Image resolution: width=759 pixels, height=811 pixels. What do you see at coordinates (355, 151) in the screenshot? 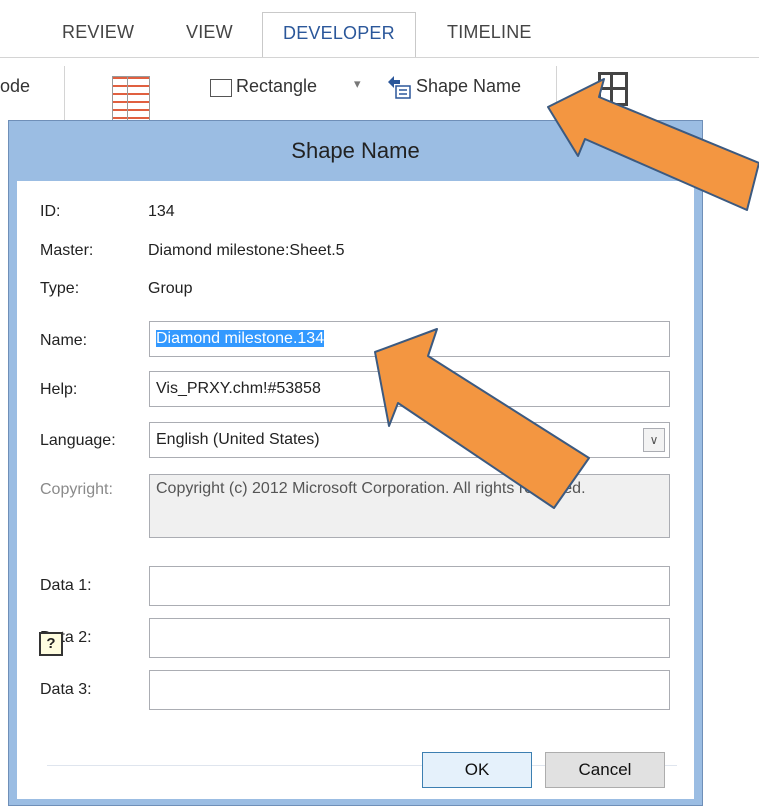
I see `dialog-title: Shape Name` at bounding box center [355, 151].